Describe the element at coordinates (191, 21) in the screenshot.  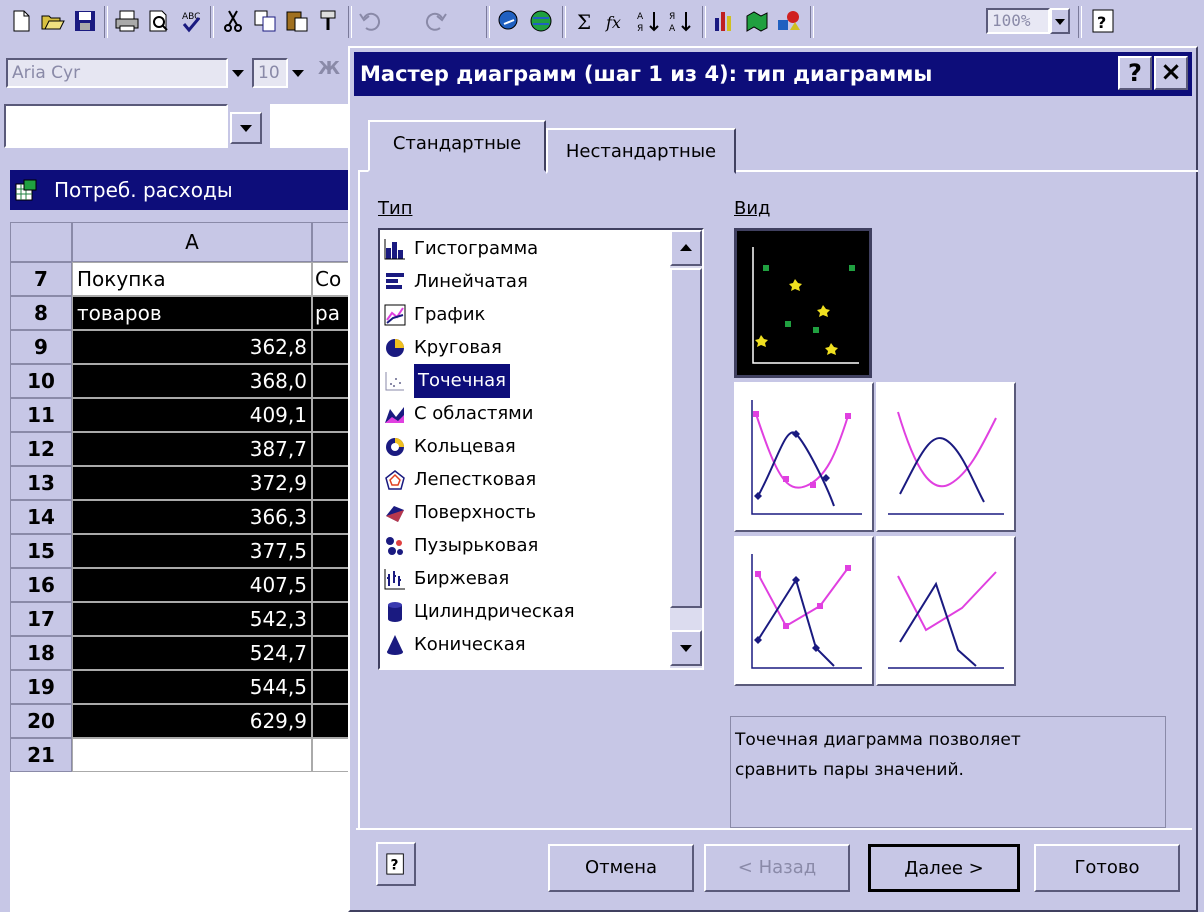
I see `spellcheck-icon: ABC` at that location.